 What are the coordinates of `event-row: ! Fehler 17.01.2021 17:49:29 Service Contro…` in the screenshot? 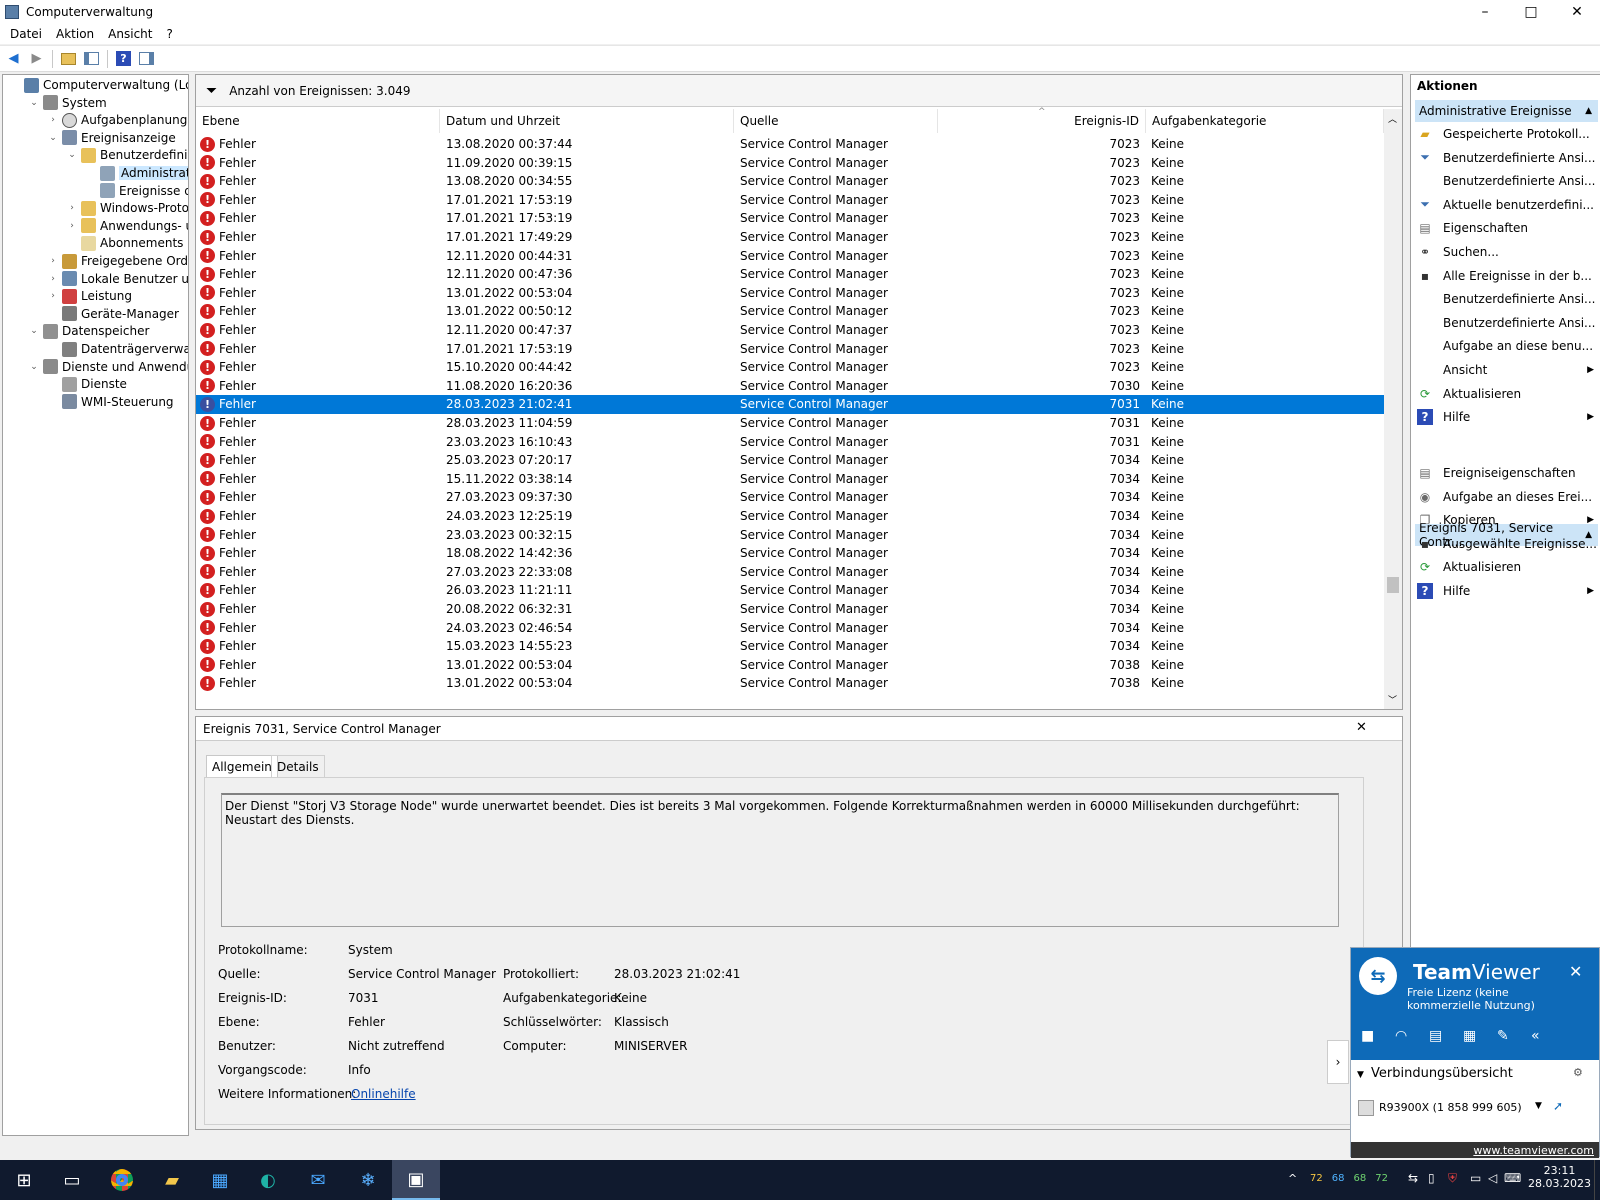 It's located at (790, 237).